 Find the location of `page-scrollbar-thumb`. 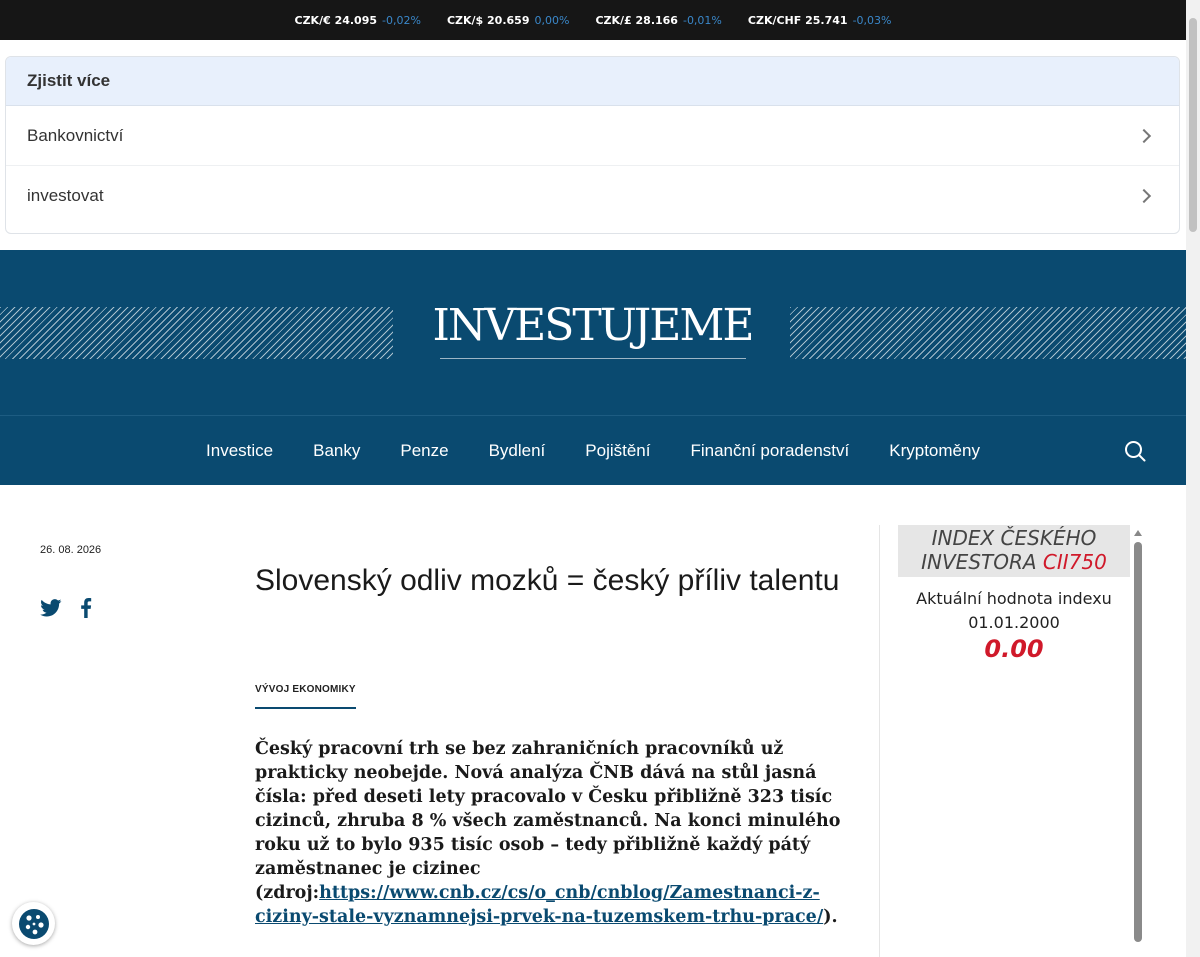

page-scrollbar-thumb is located at coordinates (1193, 125).